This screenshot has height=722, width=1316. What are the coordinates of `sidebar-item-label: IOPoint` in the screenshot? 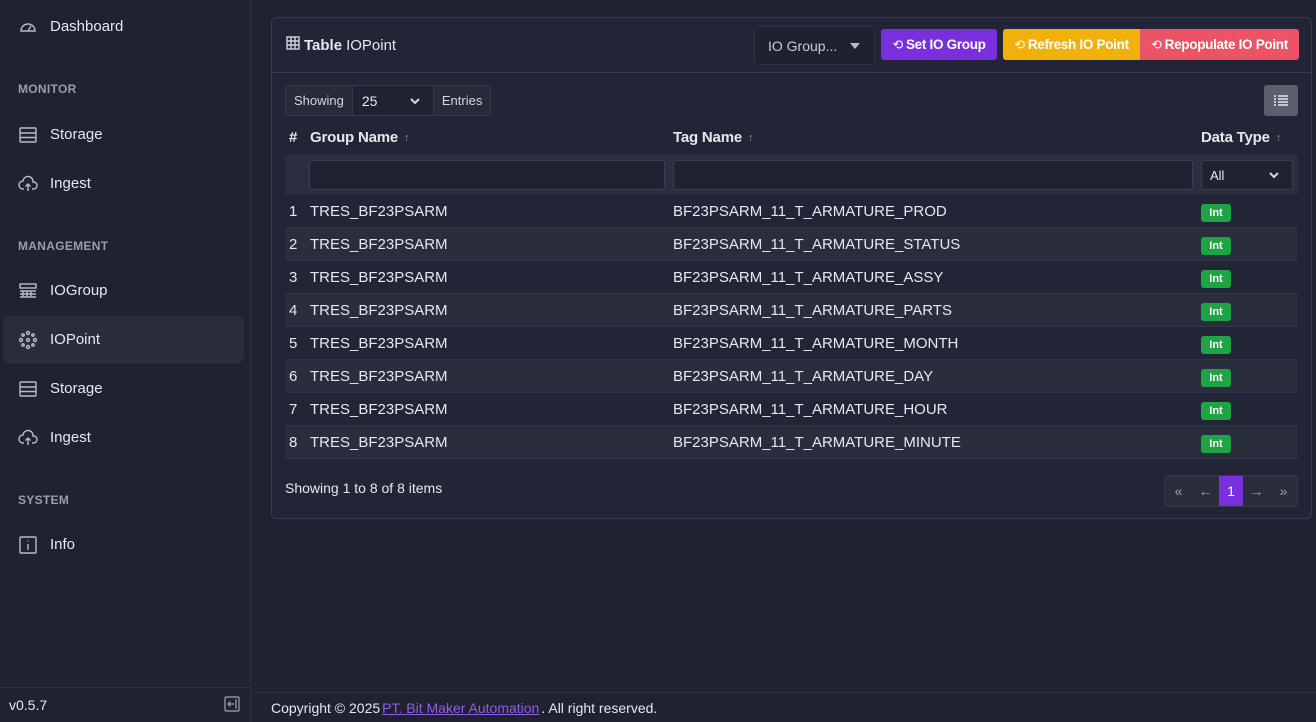 It's located at (75, 339).